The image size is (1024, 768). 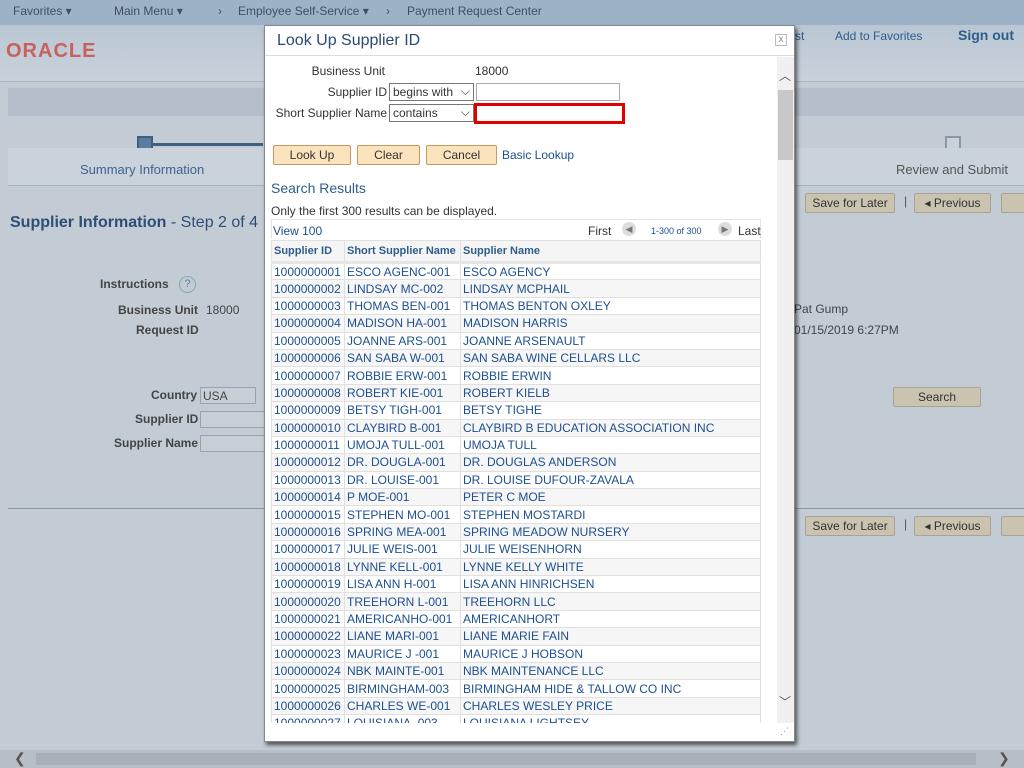 What do you see at coordinates (986, 35) in the screenshot?
I see `sign-out-link: Sign out` at bounding box center [986, 35].